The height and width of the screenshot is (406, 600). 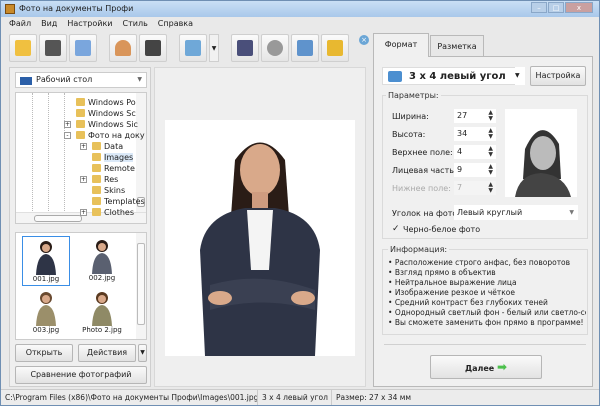 I want to click on camera-icon, so click(x=153, y=48).